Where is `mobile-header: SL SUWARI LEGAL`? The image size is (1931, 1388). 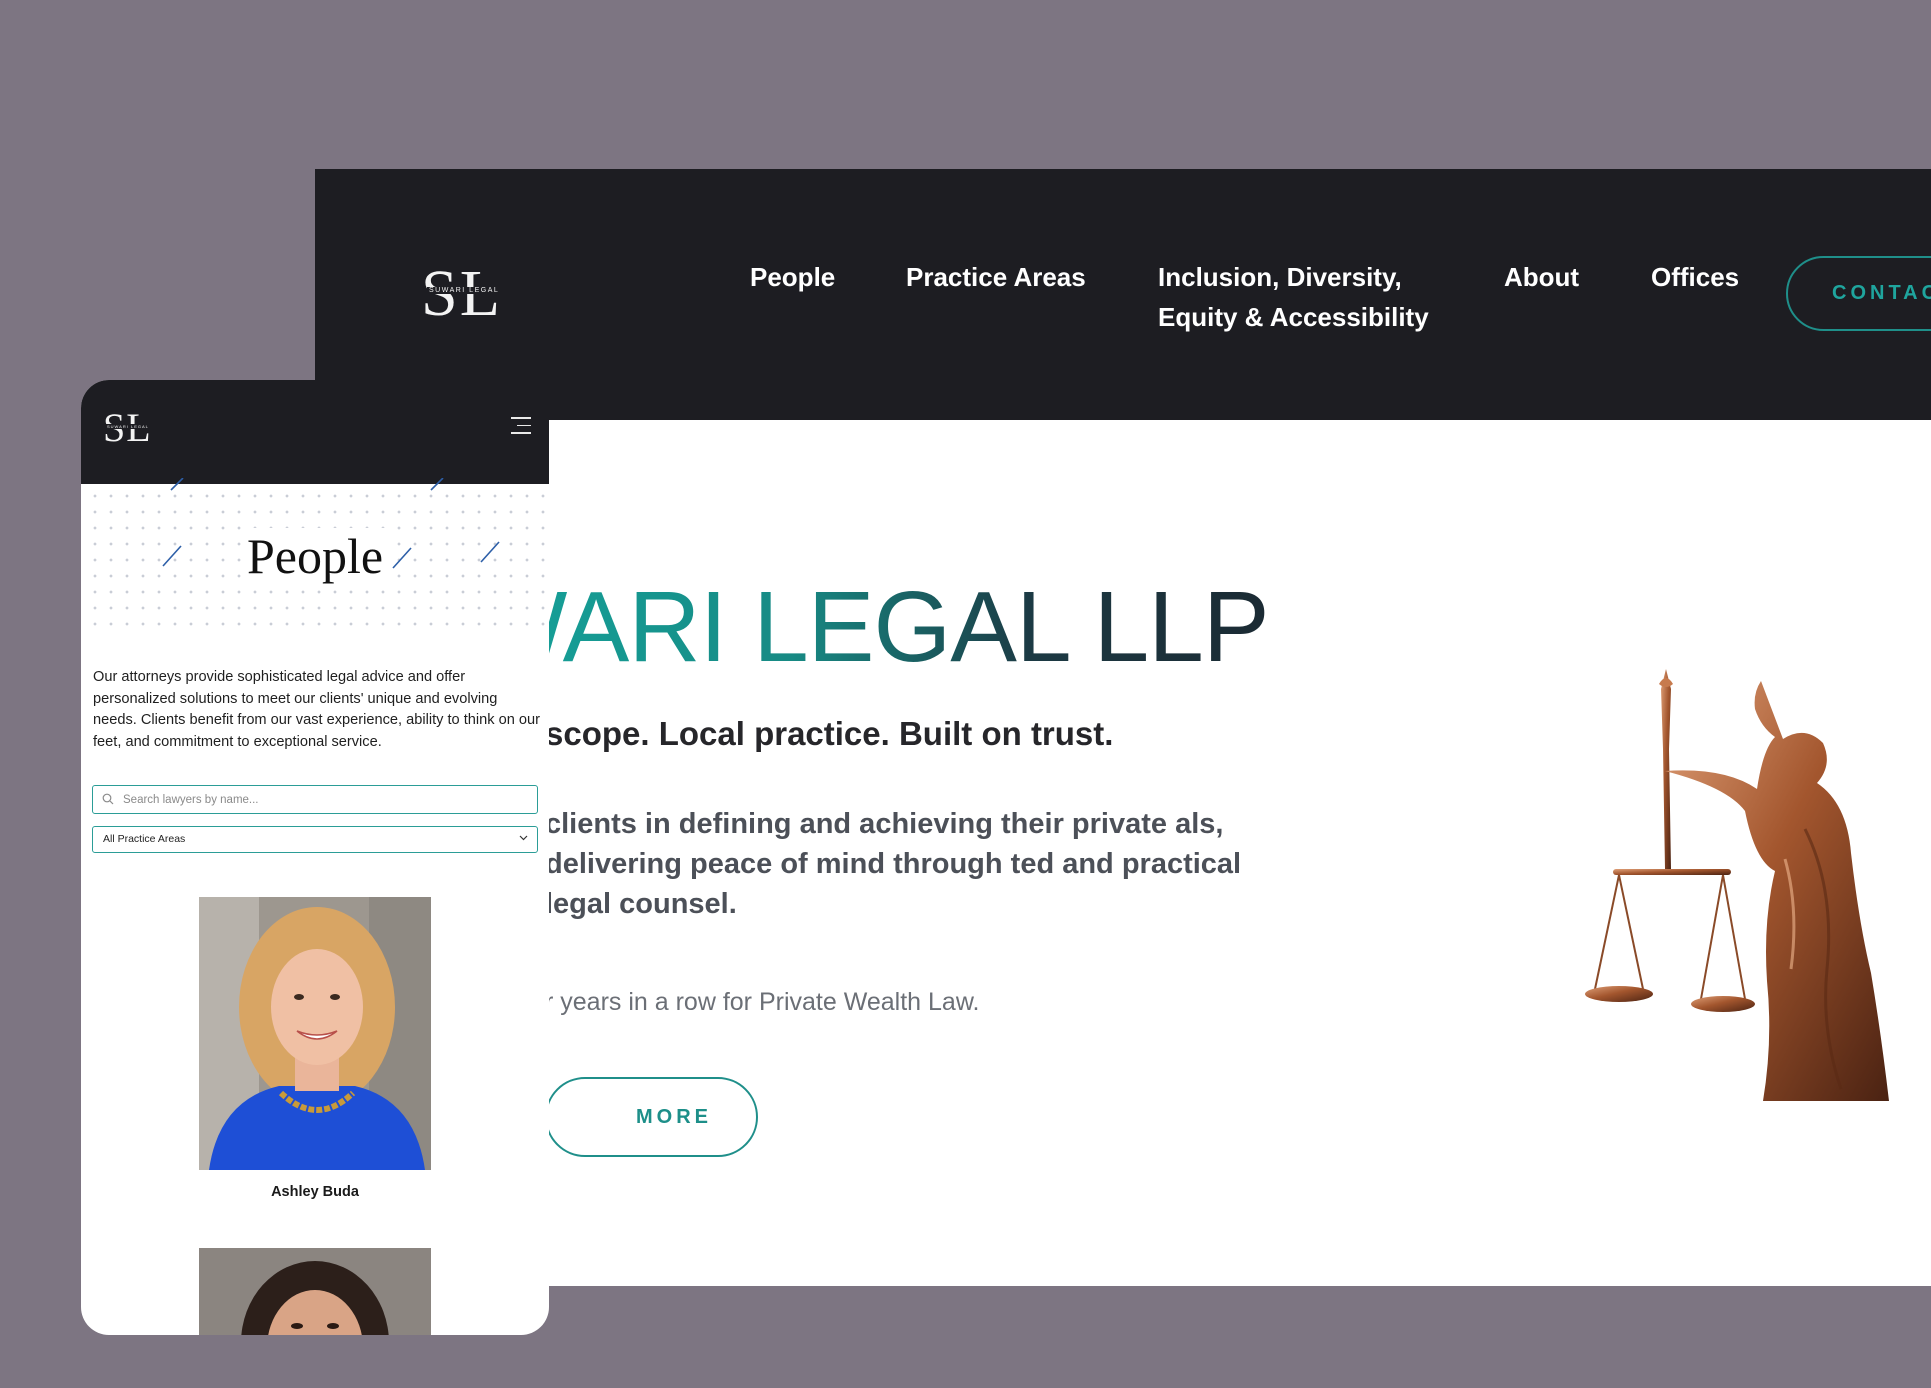
mobile-header: SL SUWARI LEGAL is located at coordinates (315, 432).